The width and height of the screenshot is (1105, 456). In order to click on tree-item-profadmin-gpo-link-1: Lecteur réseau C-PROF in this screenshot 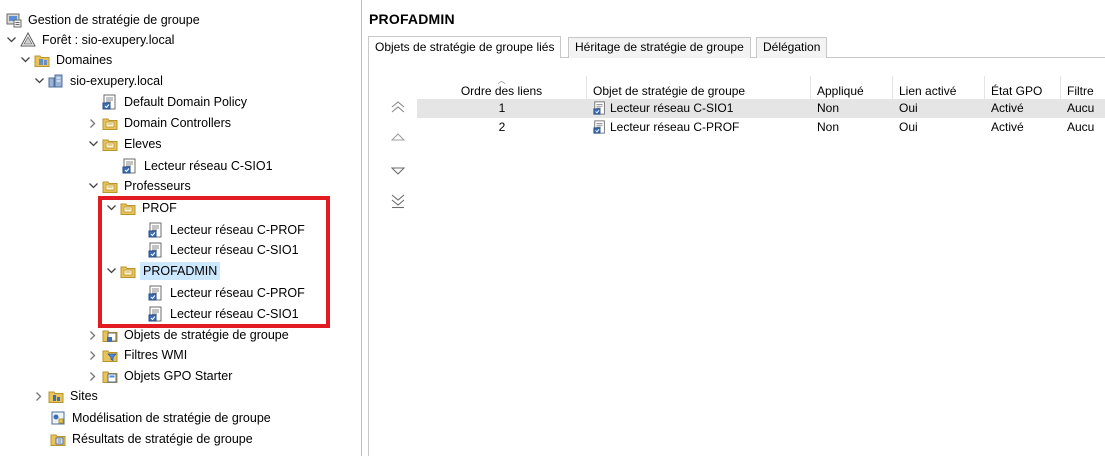, I will do `click(226, 293)`.